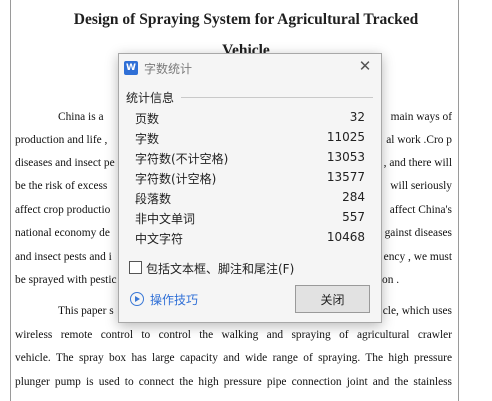  What do you see at coordinates (345, 237) in the screenshot?
I see `stat-value: 10468` at bounding box center [345, 237].